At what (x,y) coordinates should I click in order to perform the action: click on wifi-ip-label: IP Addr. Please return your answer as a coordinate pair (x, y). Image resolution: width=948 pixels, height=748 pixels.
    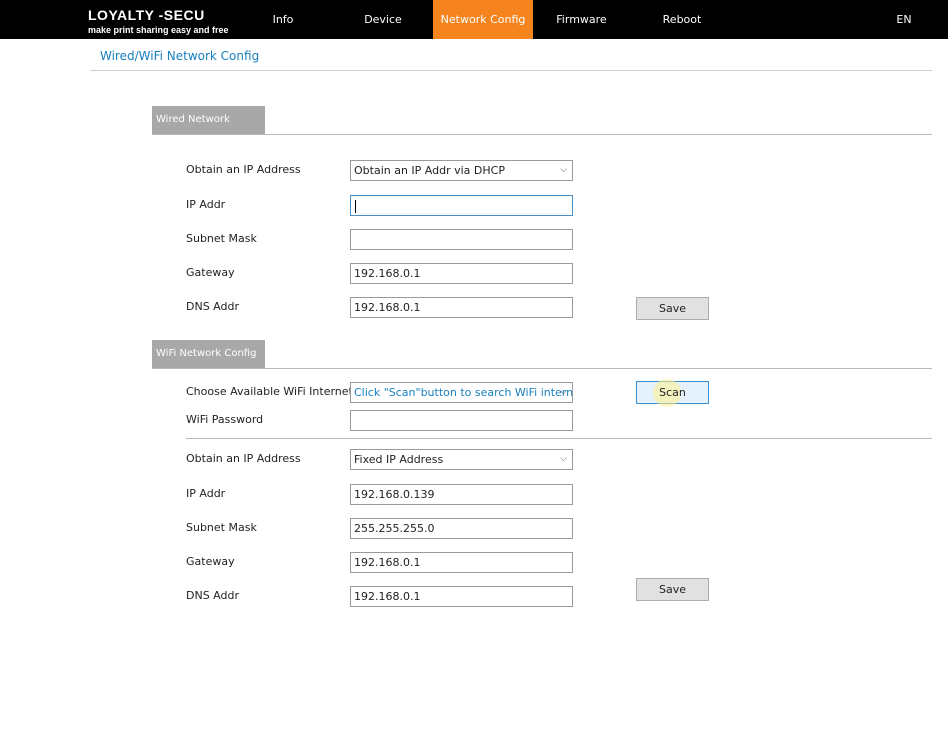
    Looking at the image, I should click on (206, 493).